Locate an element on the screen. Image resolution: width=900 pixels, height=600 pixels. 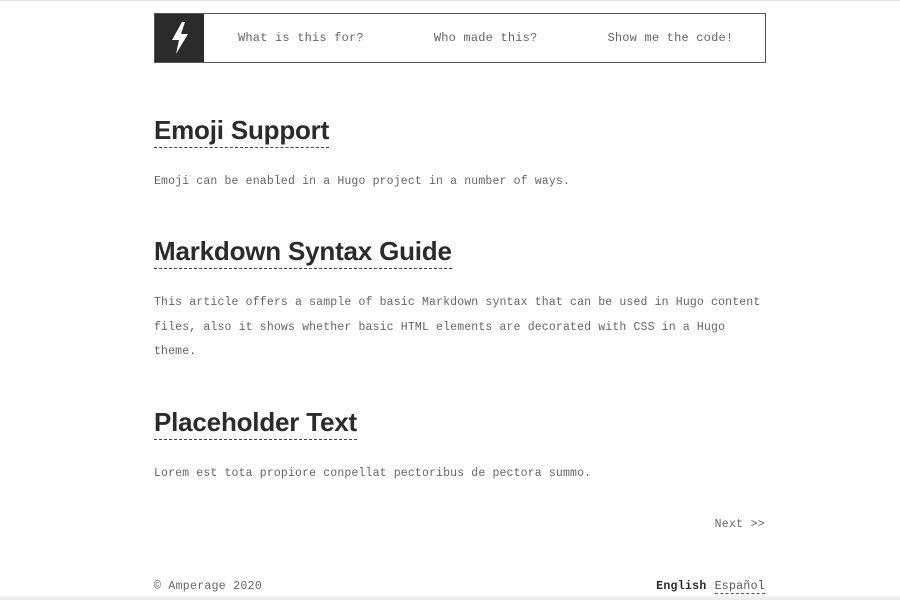
lightning-bolt-icon is located at coordinates (179, 38).